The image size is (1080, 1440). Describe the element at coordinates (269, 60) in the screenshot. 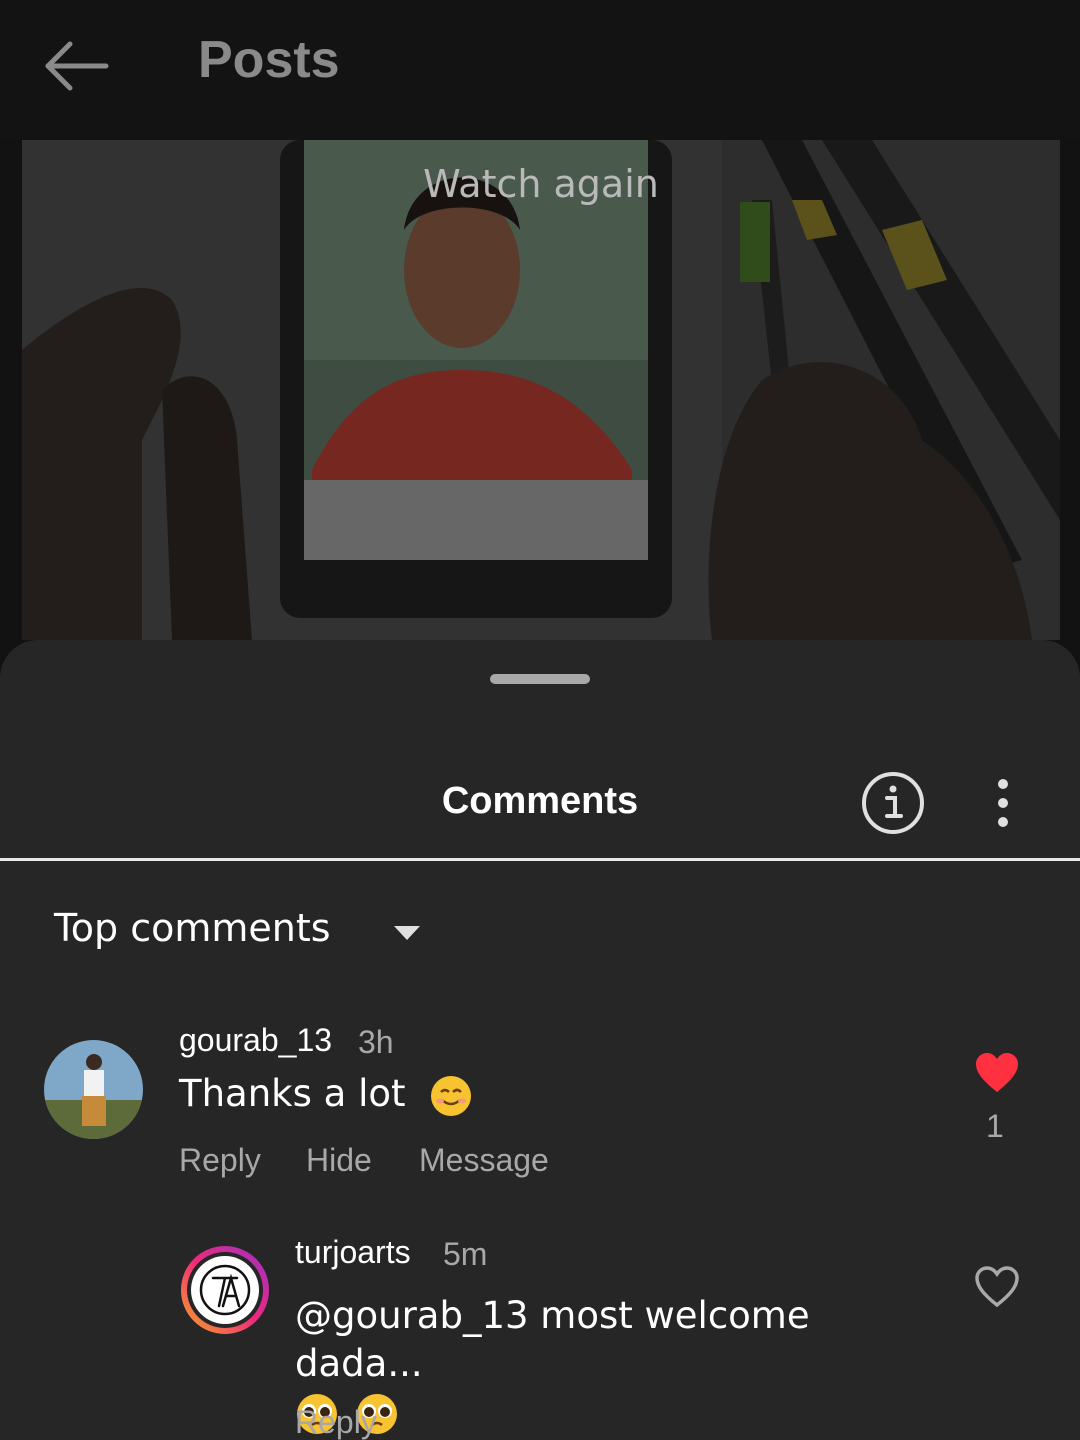

I see `page-title: Posts` at that location.